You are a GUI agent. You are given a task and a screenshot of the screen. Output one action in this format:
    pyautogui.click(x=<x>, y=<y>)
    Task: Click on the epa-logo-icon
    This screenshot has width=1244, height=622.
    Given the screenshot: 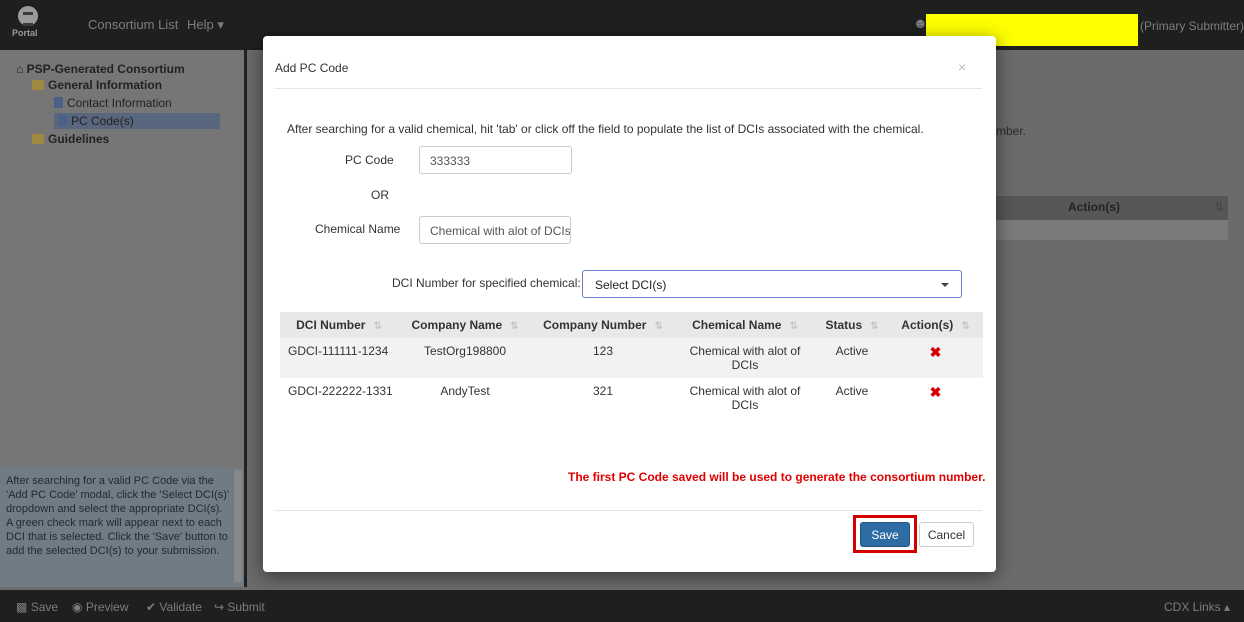 What is the action you would take?
    pyautogui.click(x=28, y=16)
    